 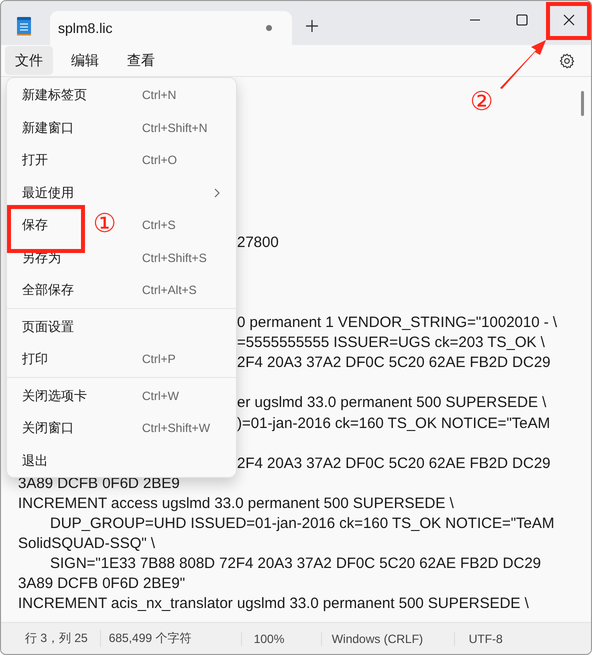 What do you see at coordinates (523, 64) in the screenshot?
I see `arrow-annotation` at bounding box center [523, 64].